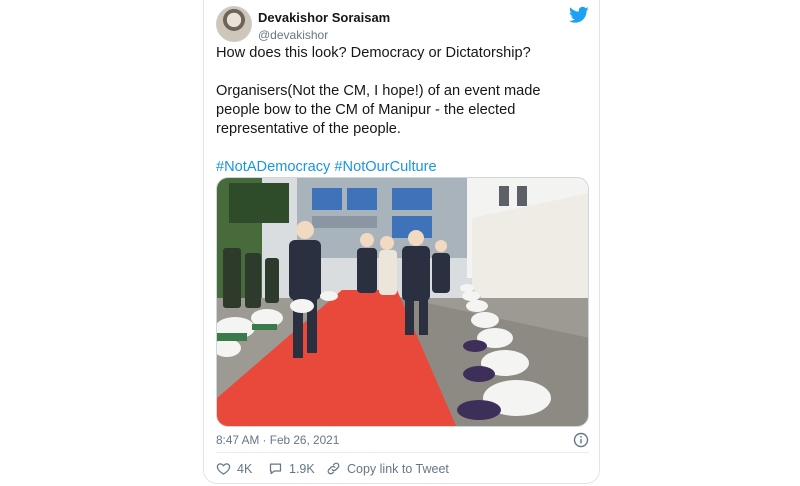  Describe the element at coordinates (398, 468) in the screenshot. I see `copy-link-label: Copy link to Tweet` at that location.